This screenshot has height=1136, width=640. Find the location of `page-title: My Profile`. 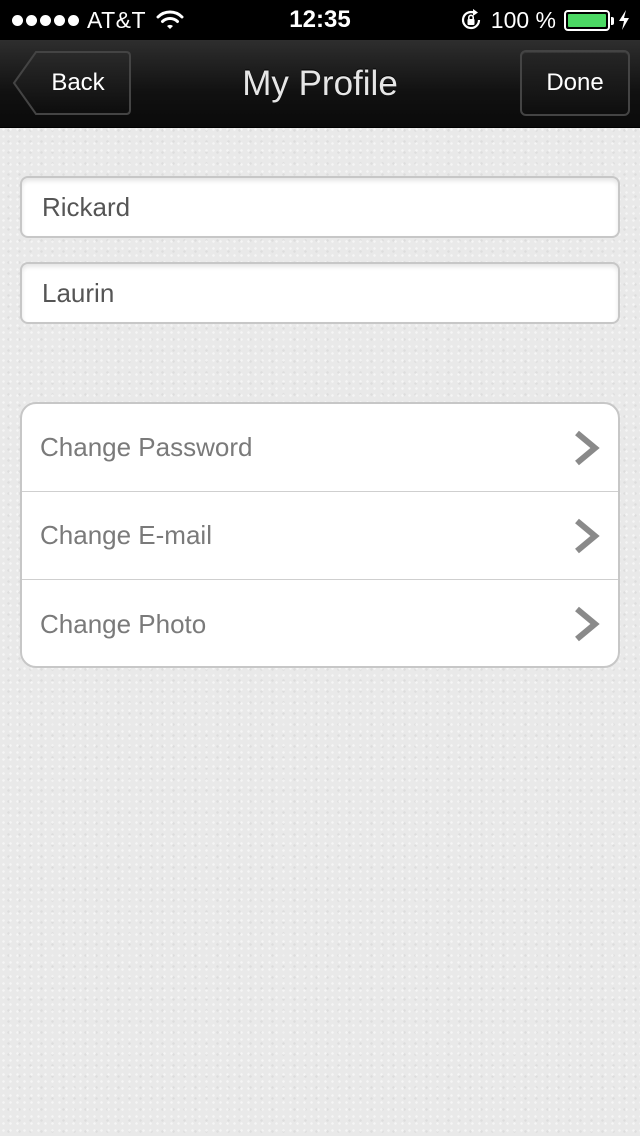

page-title: My Profile is located at coordinates (320, 83).